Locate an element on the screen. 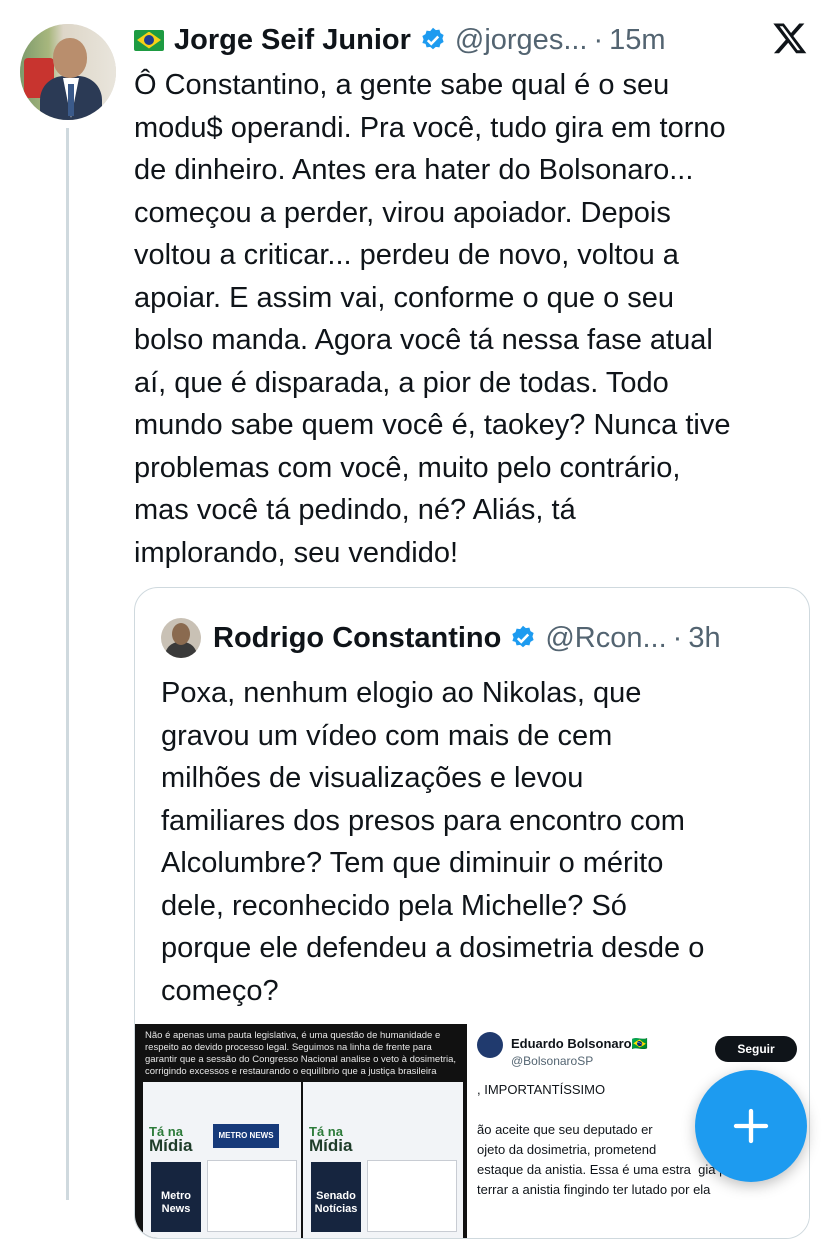 This screenshot has height=1239, width=828. follow-button: Seguir is located at coordinates (756, 1049).